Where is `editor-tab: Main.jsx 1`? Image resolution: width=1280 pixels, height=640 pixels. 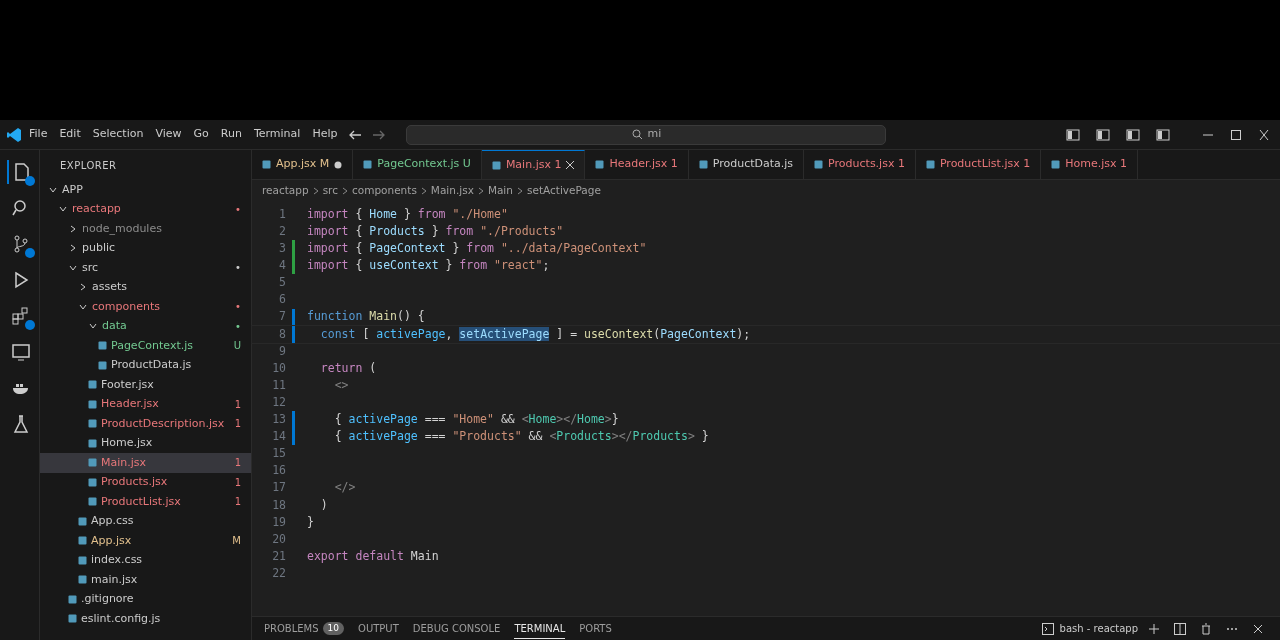
editor-tab: Main.jsx 1 is located at coordinates (533, 164).